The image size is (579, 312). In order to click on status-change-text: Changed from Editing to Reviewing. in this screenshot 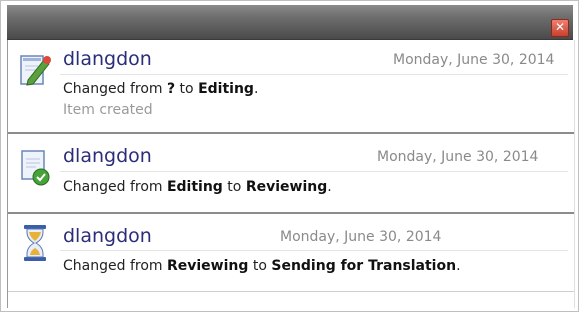, I will do `click(197, 187)`.